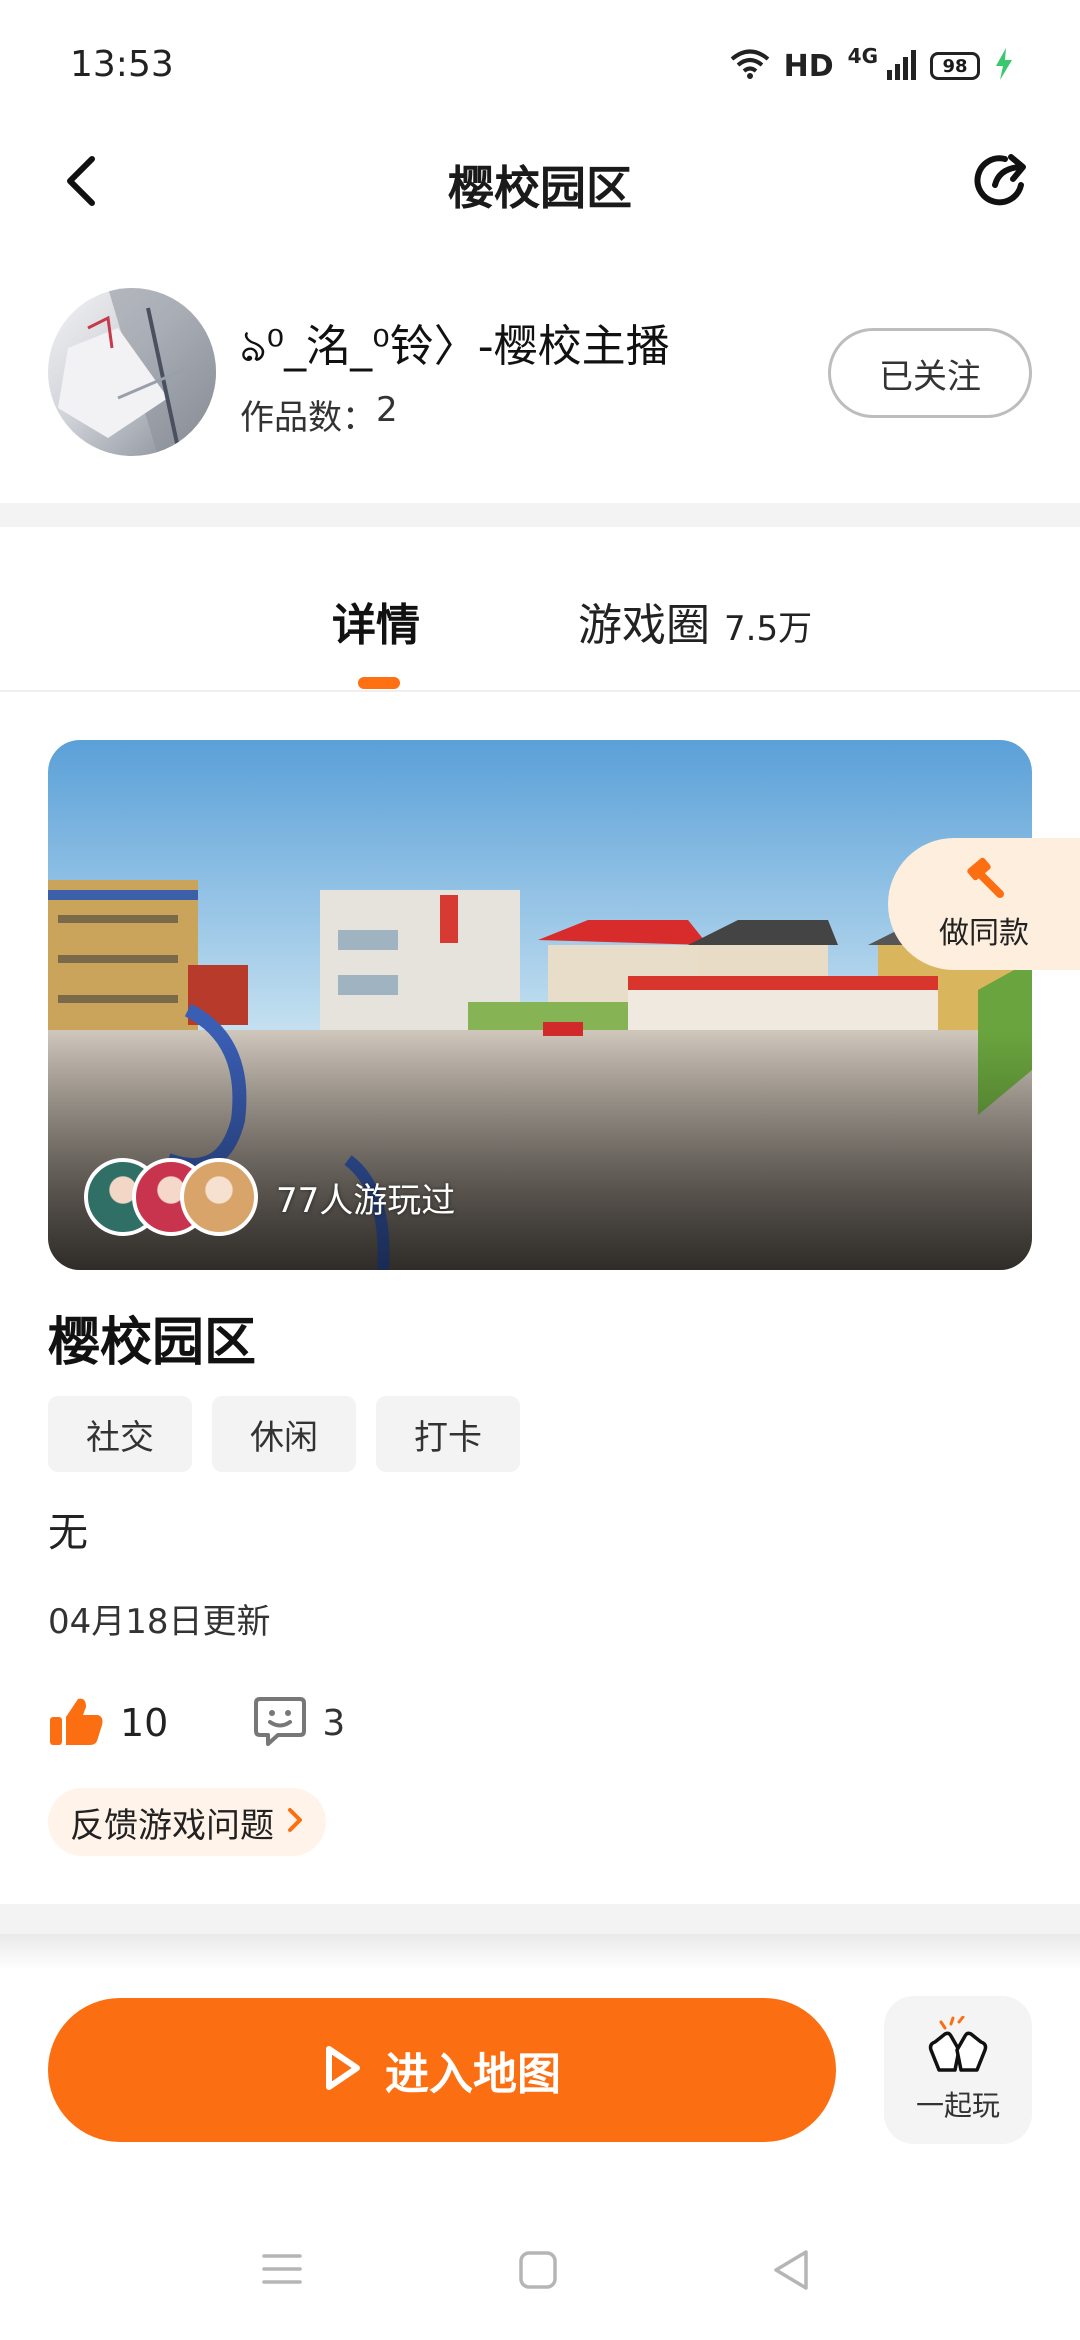  I want to click on charging-icon, so click(1004, 66).